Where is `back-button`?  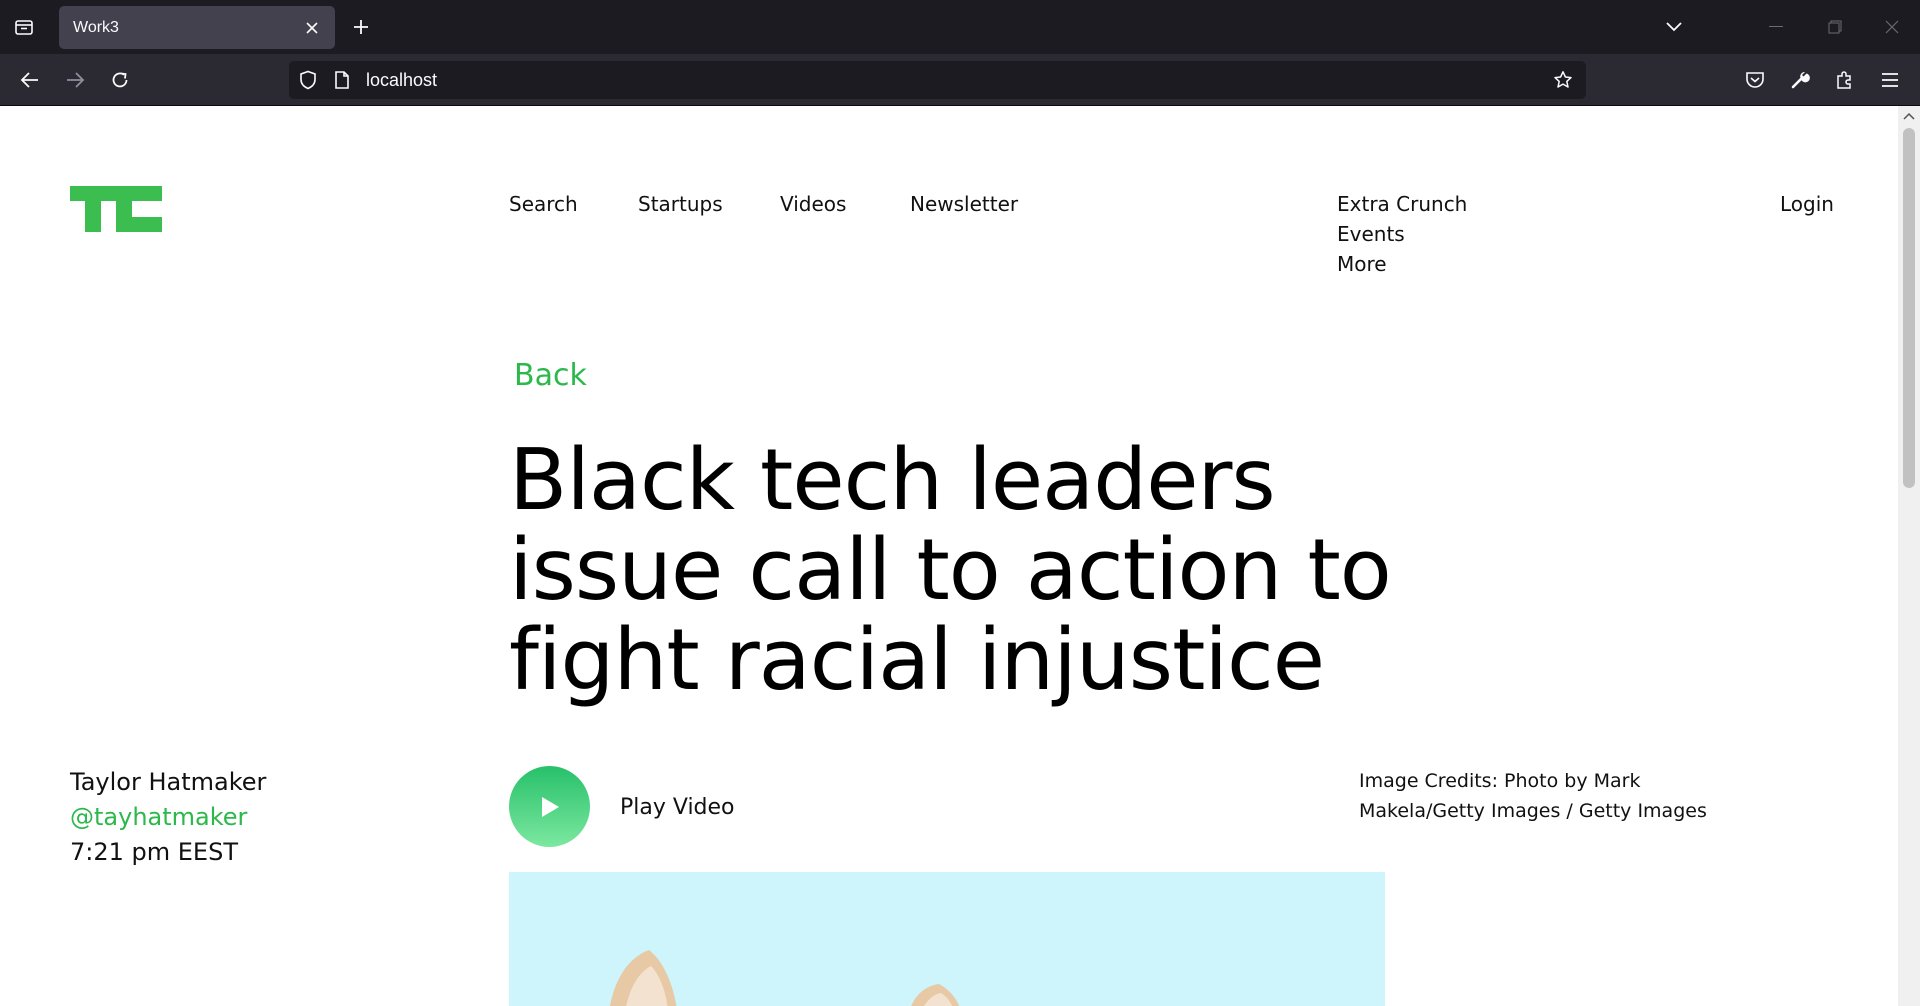
back-button is located at coordinates (30, 80).